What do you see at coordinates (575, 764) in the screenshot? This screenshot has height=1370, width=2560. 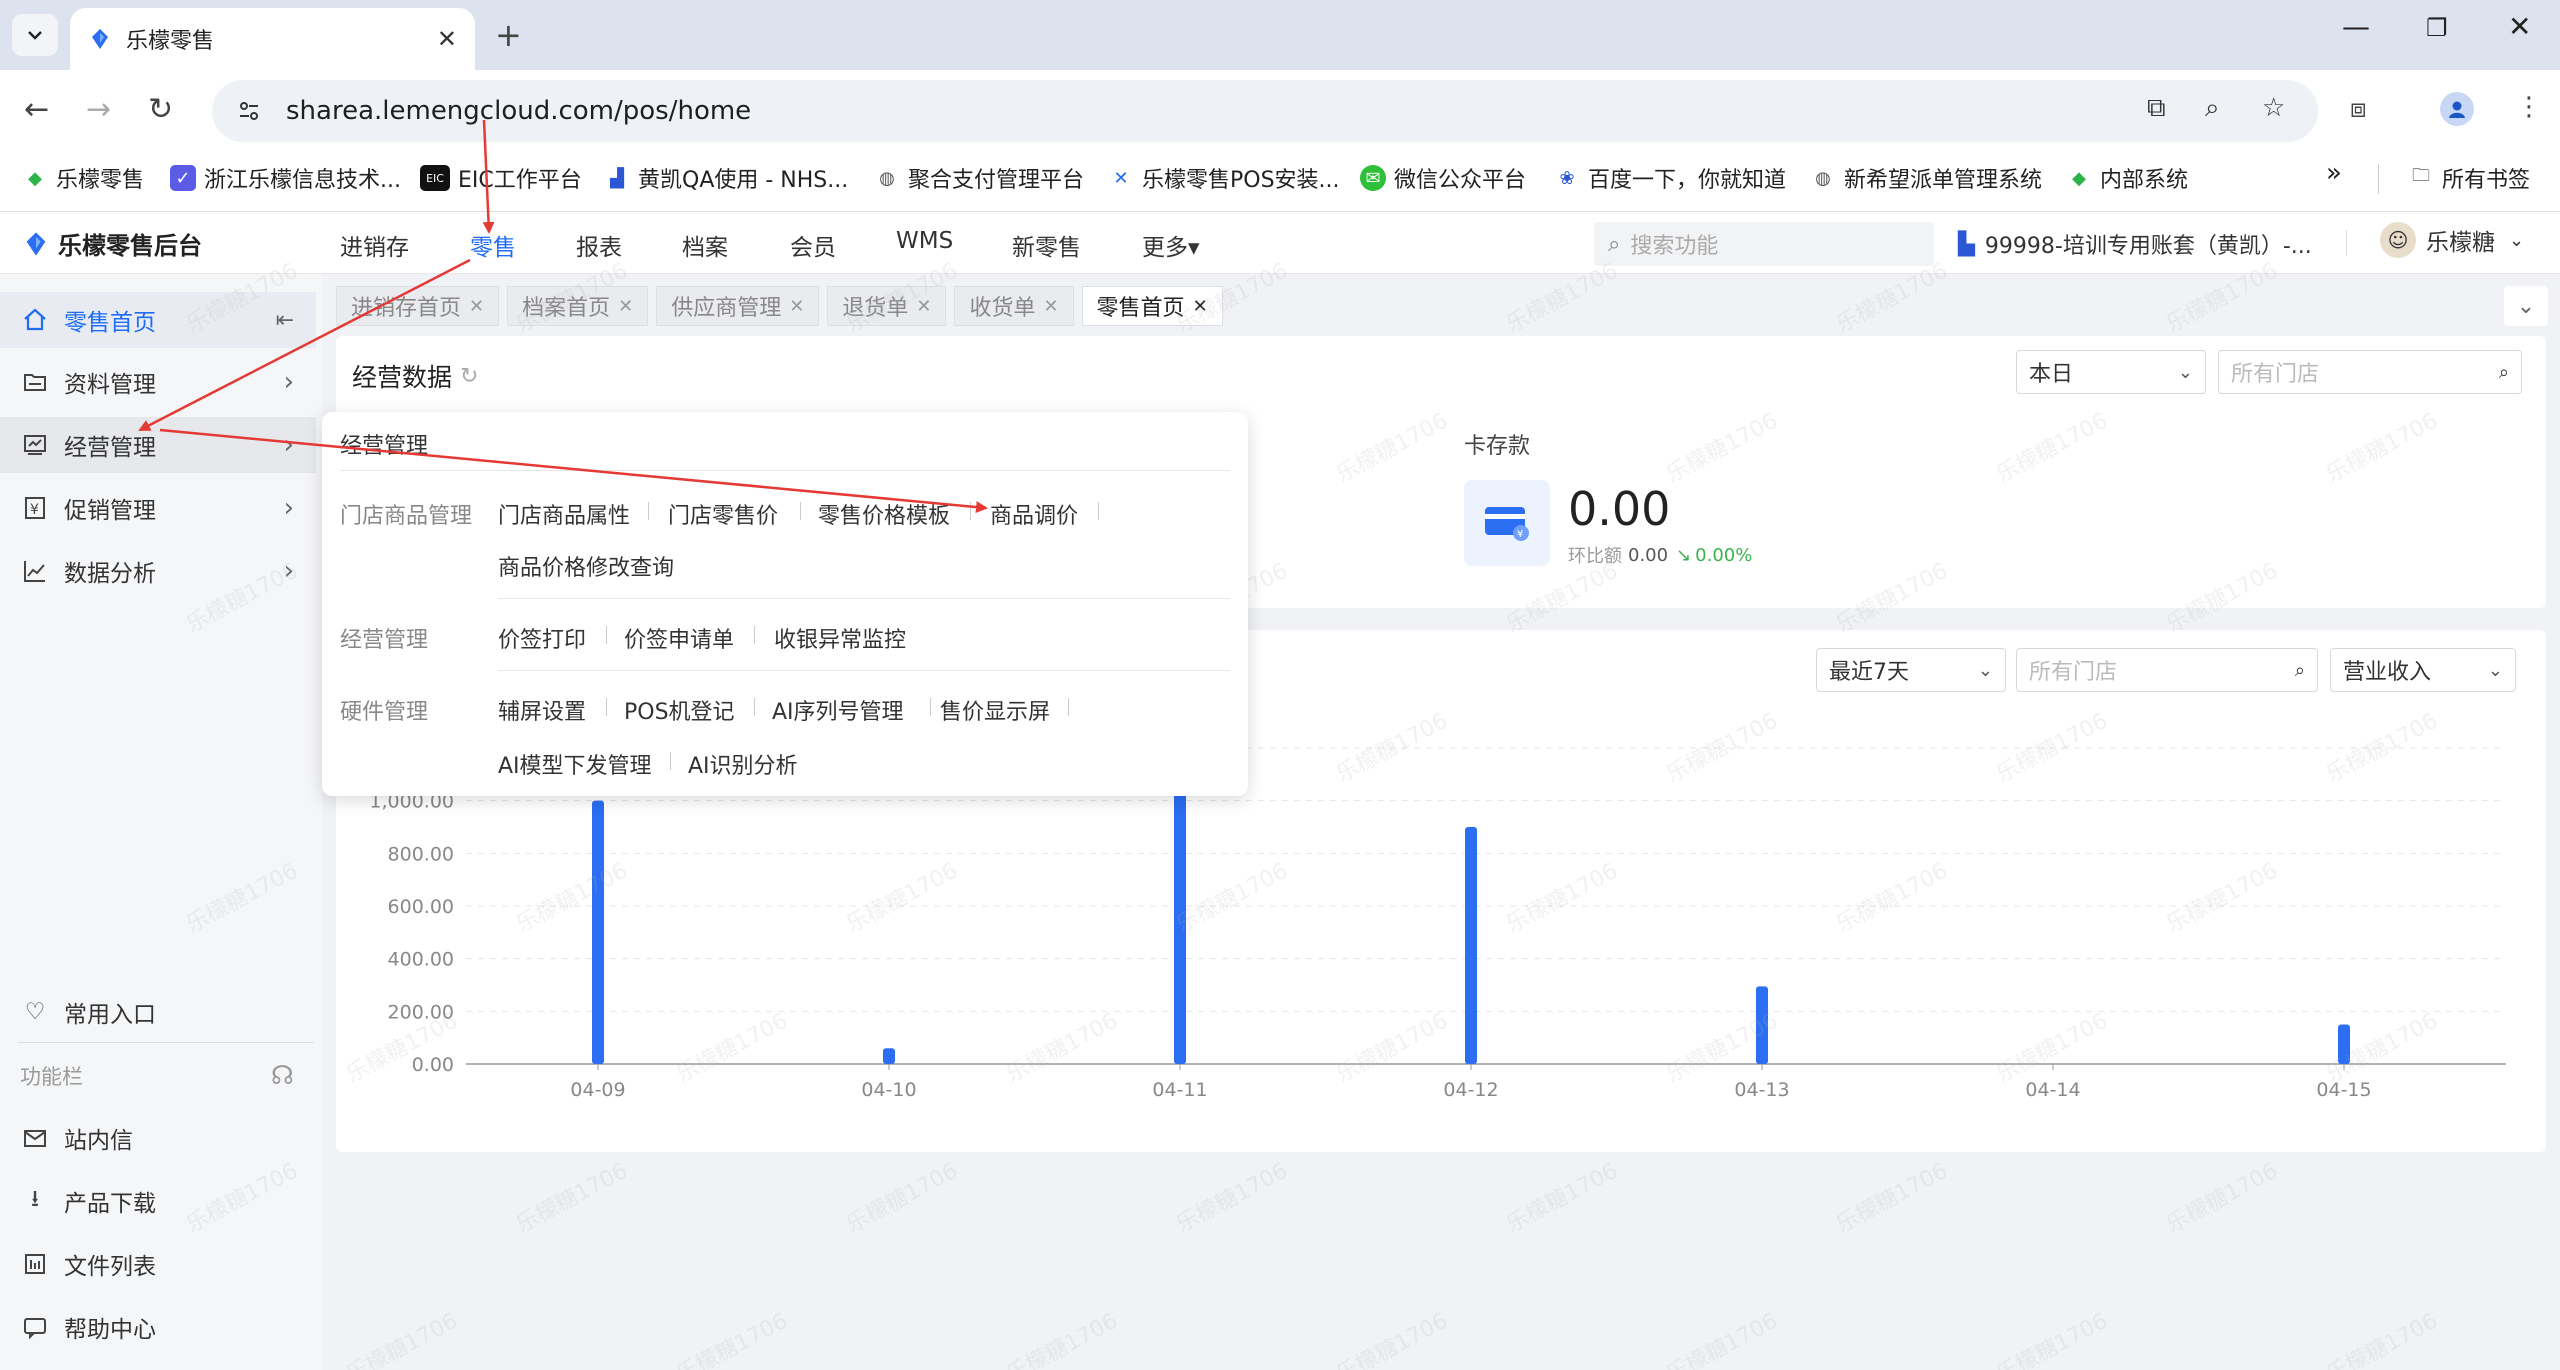 I see `menu-item-ai-model-dispatch: AI模型下发管理` at bounding box center [575, 764].